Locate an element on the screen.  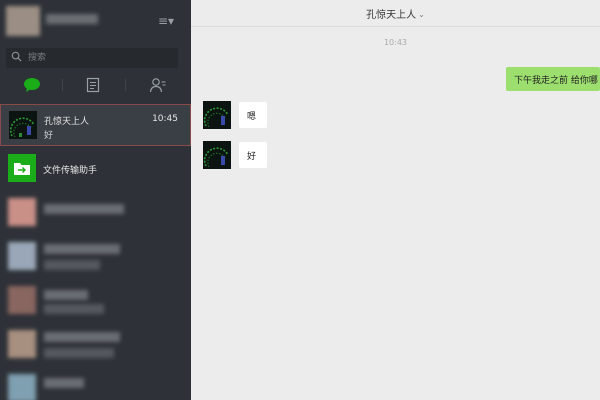
search-box is located at coordinates (92, 58).